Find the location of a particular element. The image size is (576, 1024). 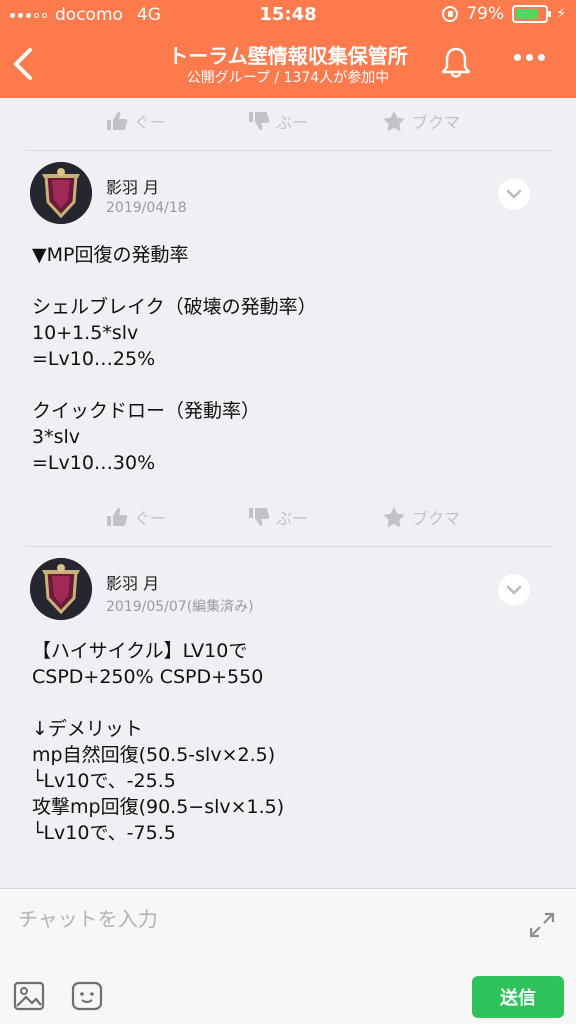

post-date: 2019/05/07(編集済み) is located at coordinates (180, 607).